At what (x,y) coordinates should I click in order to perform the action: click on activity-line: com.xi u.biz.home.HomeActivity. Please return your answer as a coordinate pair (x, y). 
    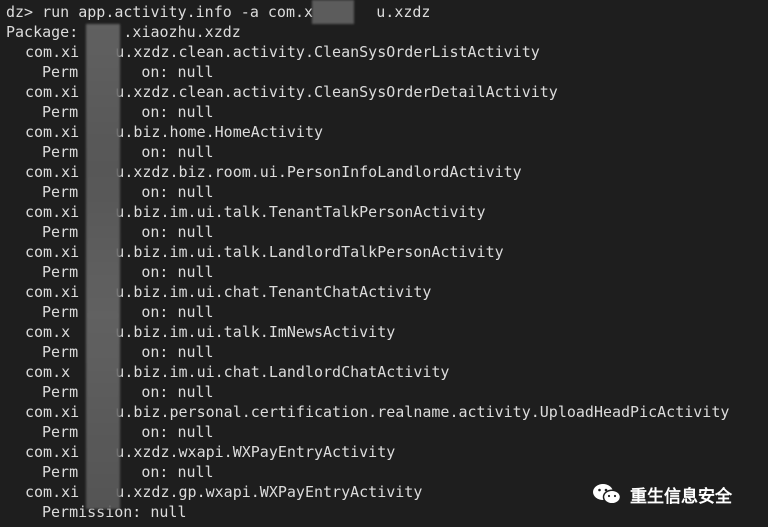
    Looking at the image, I should click on (174, 132).